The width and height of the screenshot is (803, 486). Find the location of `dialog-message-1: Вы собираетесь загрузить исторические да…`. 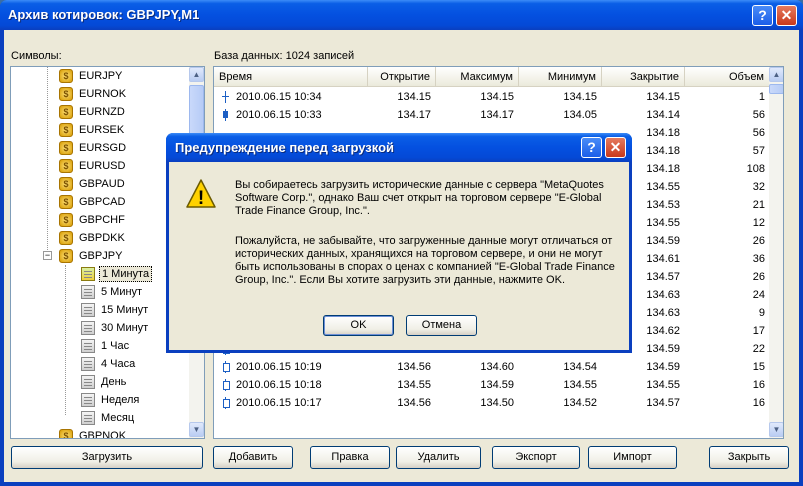

dialog-message-1: Вы собираетесь загрузить исторические да… is located at coordinates (419, 198).